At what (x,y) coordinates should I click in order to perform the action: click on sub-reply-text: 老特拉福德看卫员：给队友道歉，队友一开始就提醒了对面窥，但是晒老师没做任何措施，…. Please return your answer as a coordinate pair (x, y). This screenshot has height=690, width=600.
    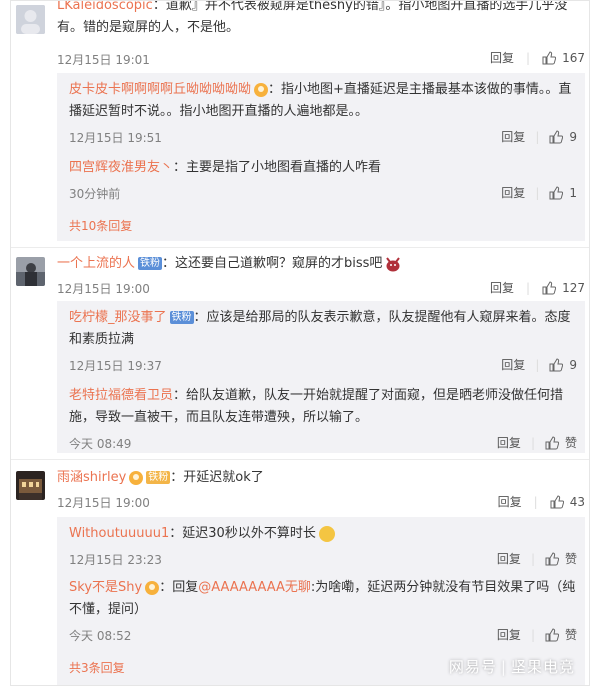
    Looking at the image, I should click on (316, 406).